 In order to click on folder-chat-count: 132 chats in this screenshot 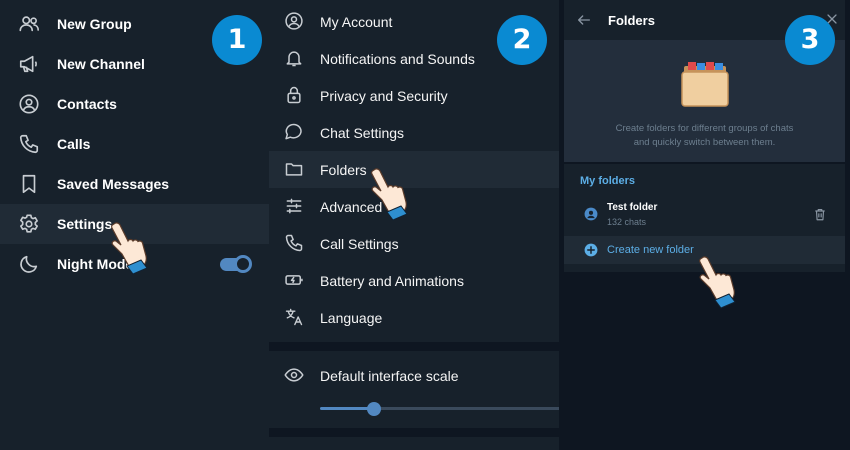, I will do `click(627, 222)`.